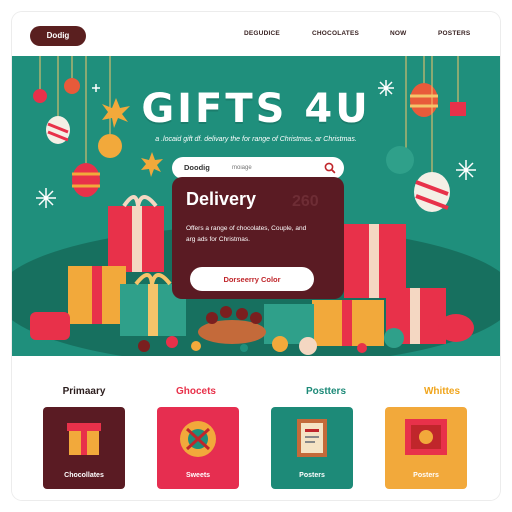 This screenshot has height=512, width=512. What do you see at coordinates (256, 109) in the screenshot?
I see `hero-title: GIFTS 4U` at bounding box center [256, 109].